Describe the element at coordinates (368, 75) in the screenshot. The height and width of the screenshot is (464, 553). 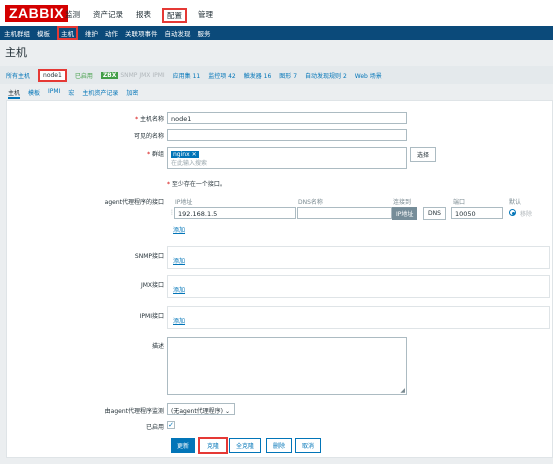
I see `web-scenarios-link: Web 场景` at that location.